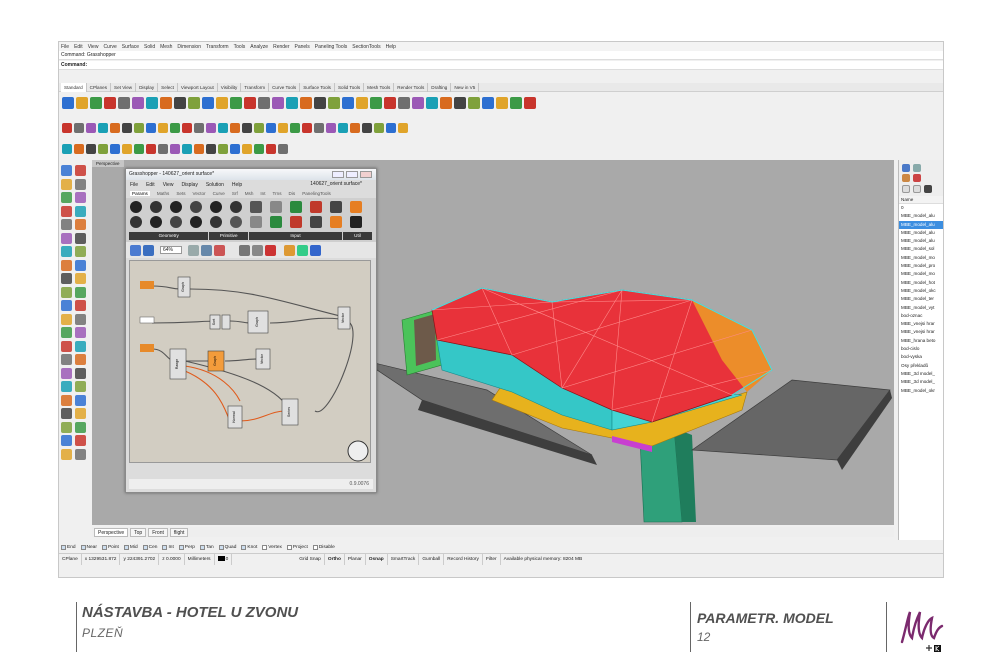  I want to click on minimize-button, so click(338, 174).